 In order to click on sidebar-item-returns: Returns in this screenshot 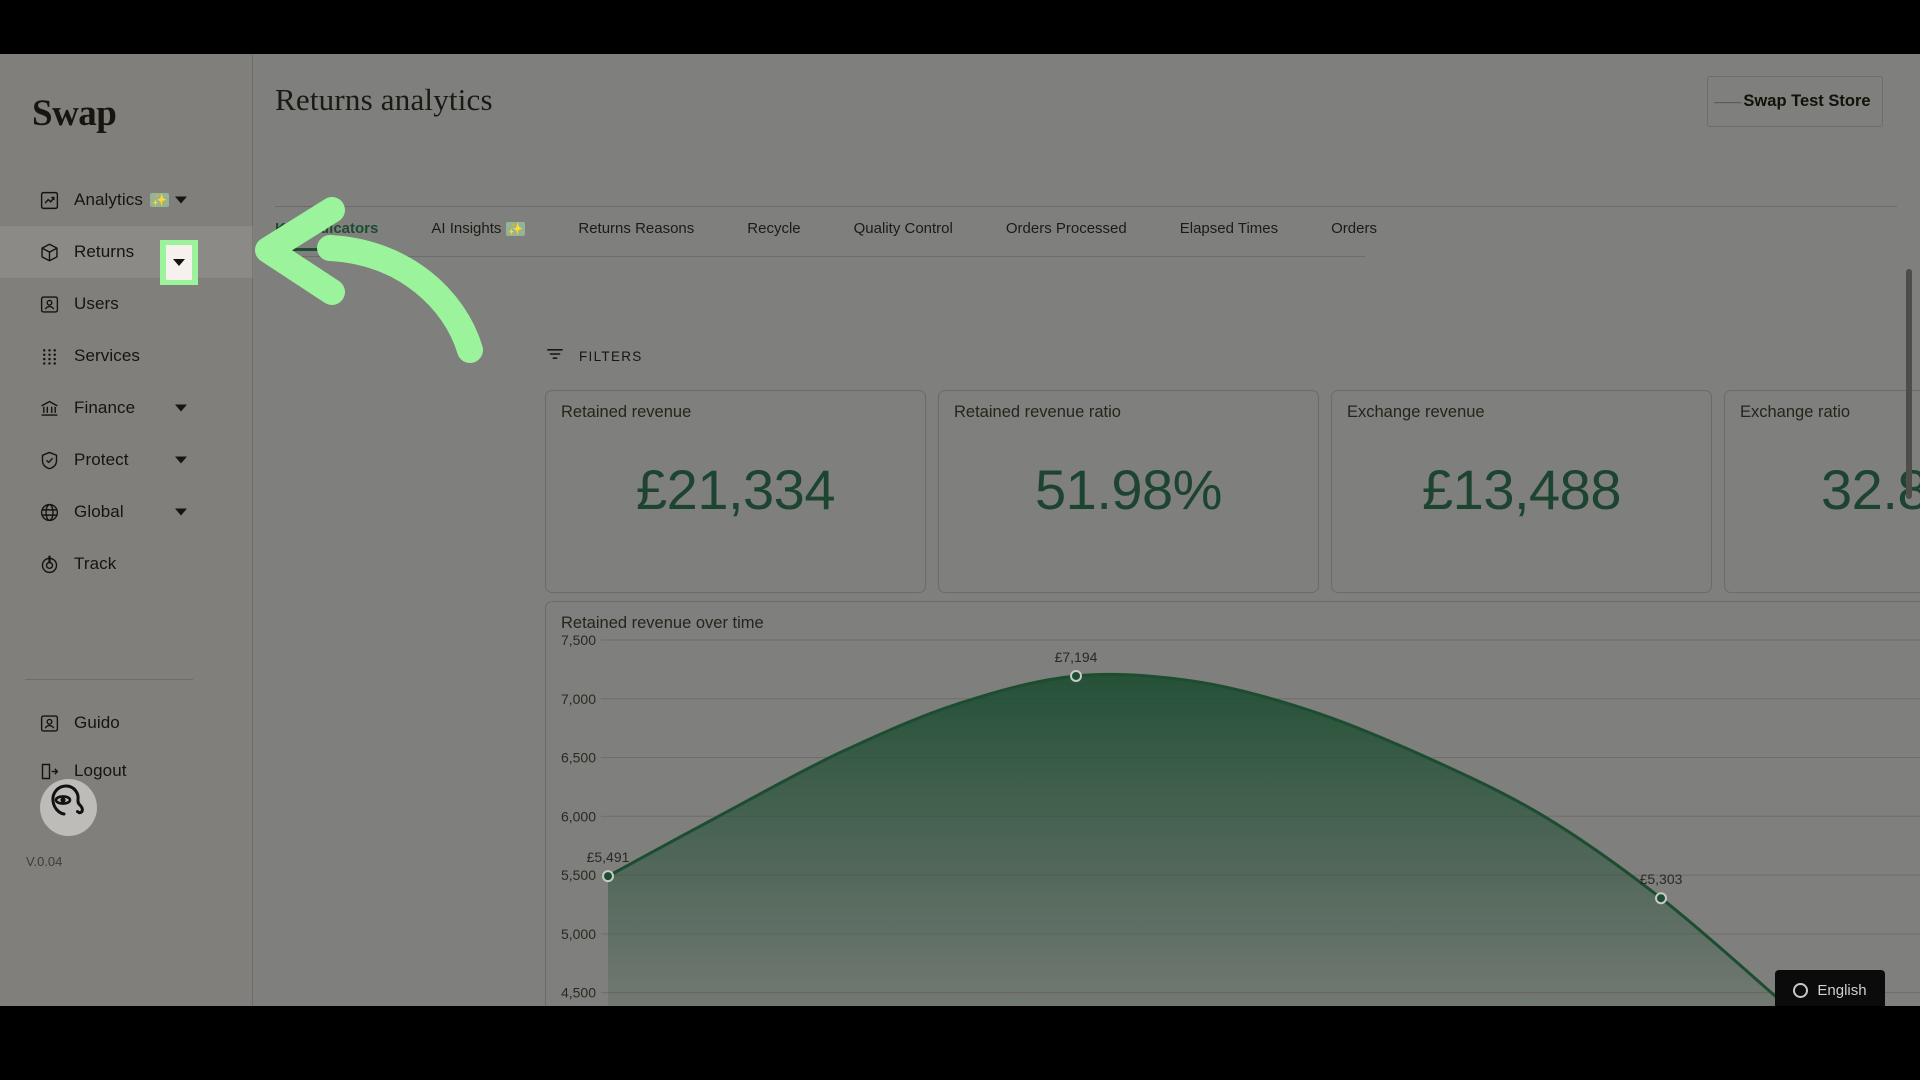, I will do `click(126, 252)`.